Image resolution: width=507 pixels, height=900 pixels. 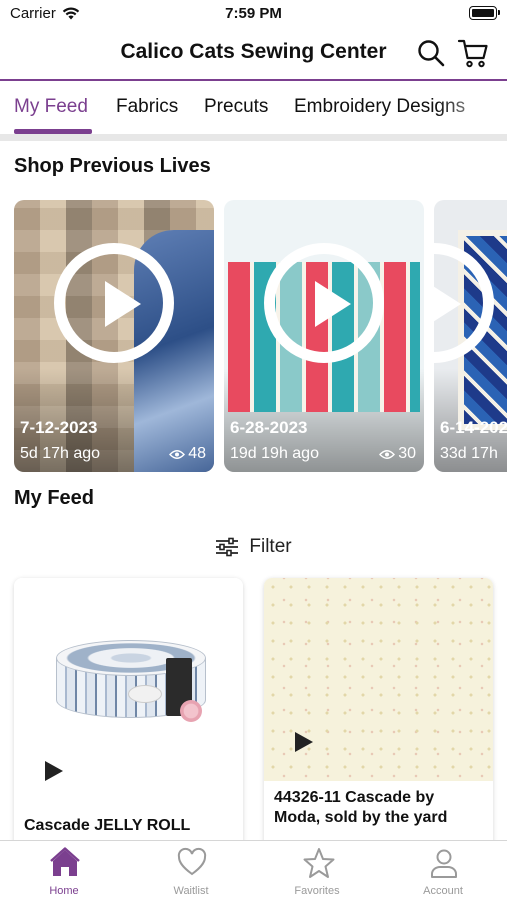 What do you see at coordinates (317, 891) in the screenshot?
I see `tabbar-favorites-label: Favorites` at bounding box center [317, 891].